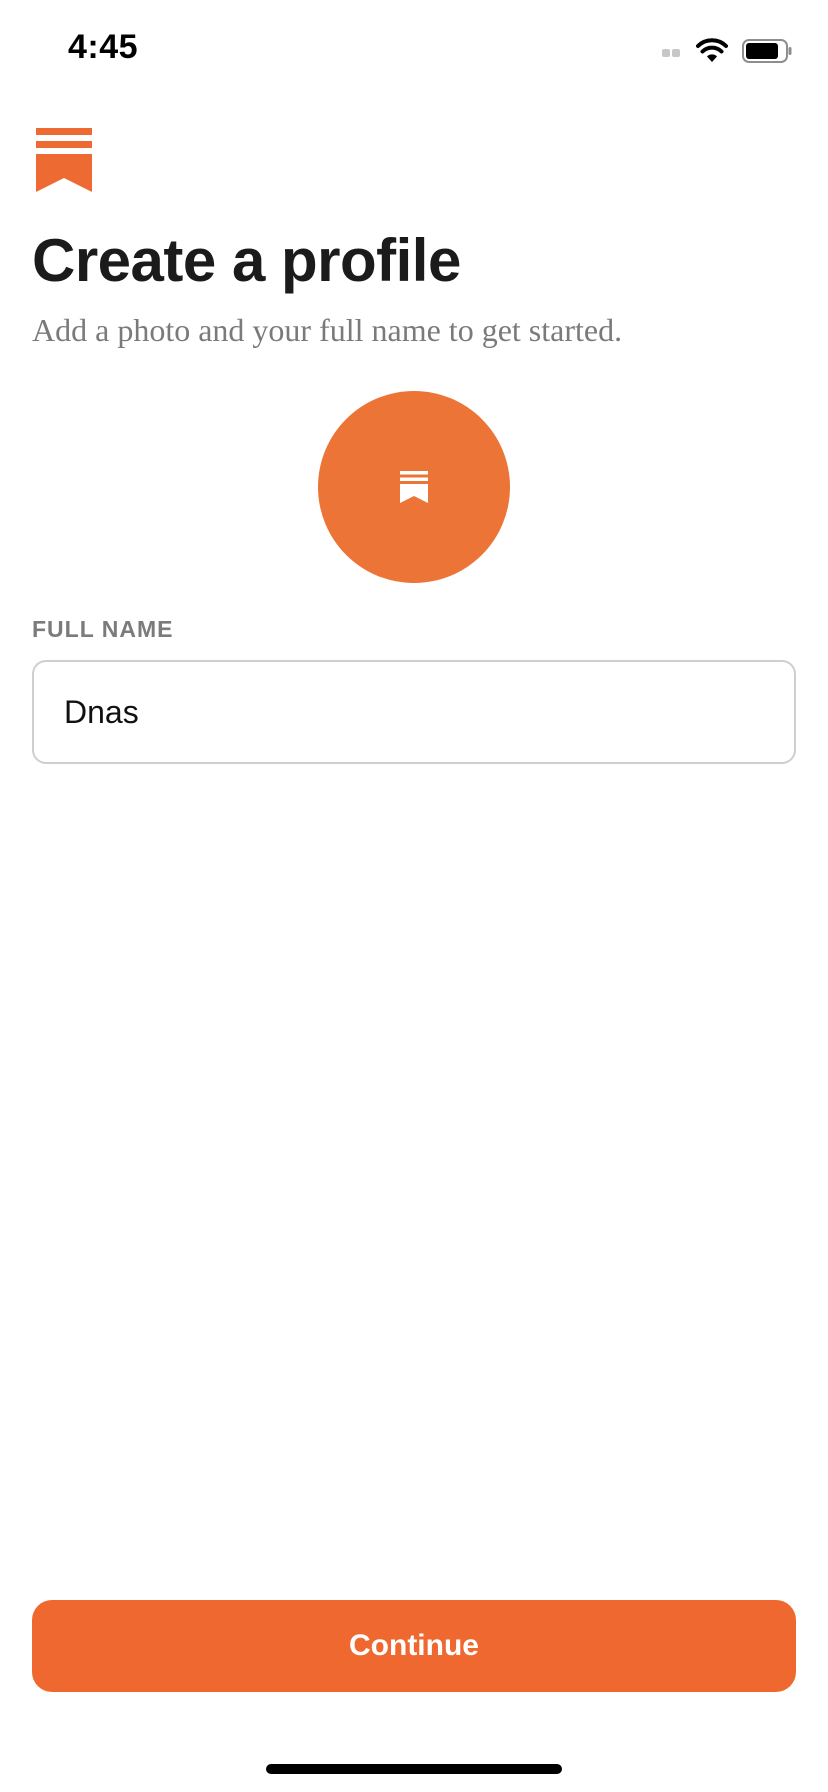 The width and height of the screenshot is (828, 1792). What do you see at coordinates (712, 50) in the screenshot?
I see `wifi-icon` at bounding box center [712, 50].